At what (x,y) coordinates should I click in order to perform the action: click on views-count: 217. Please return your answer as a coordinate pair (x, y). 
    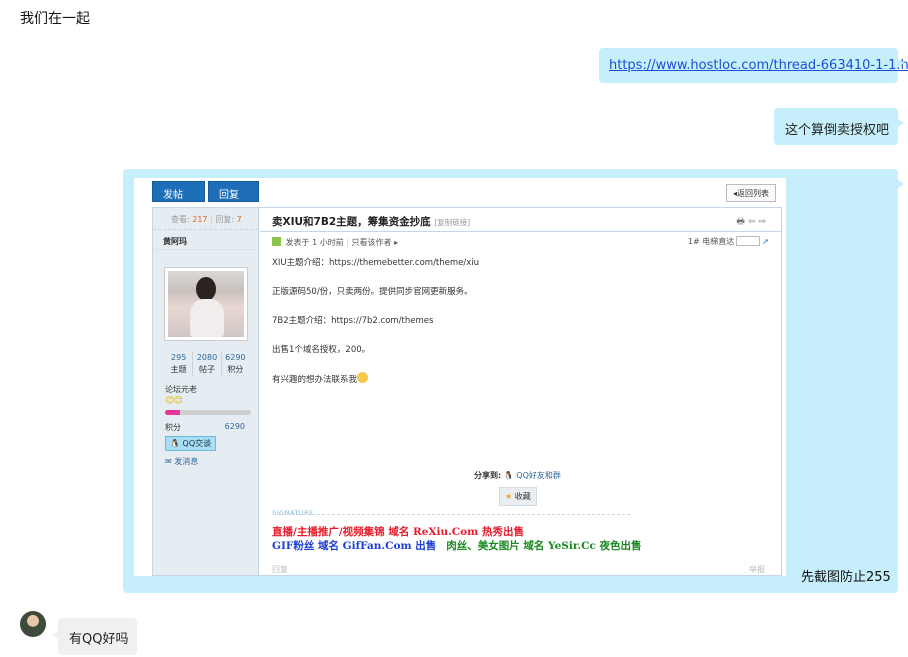
    Looking at the image, I should click on (200, 219).